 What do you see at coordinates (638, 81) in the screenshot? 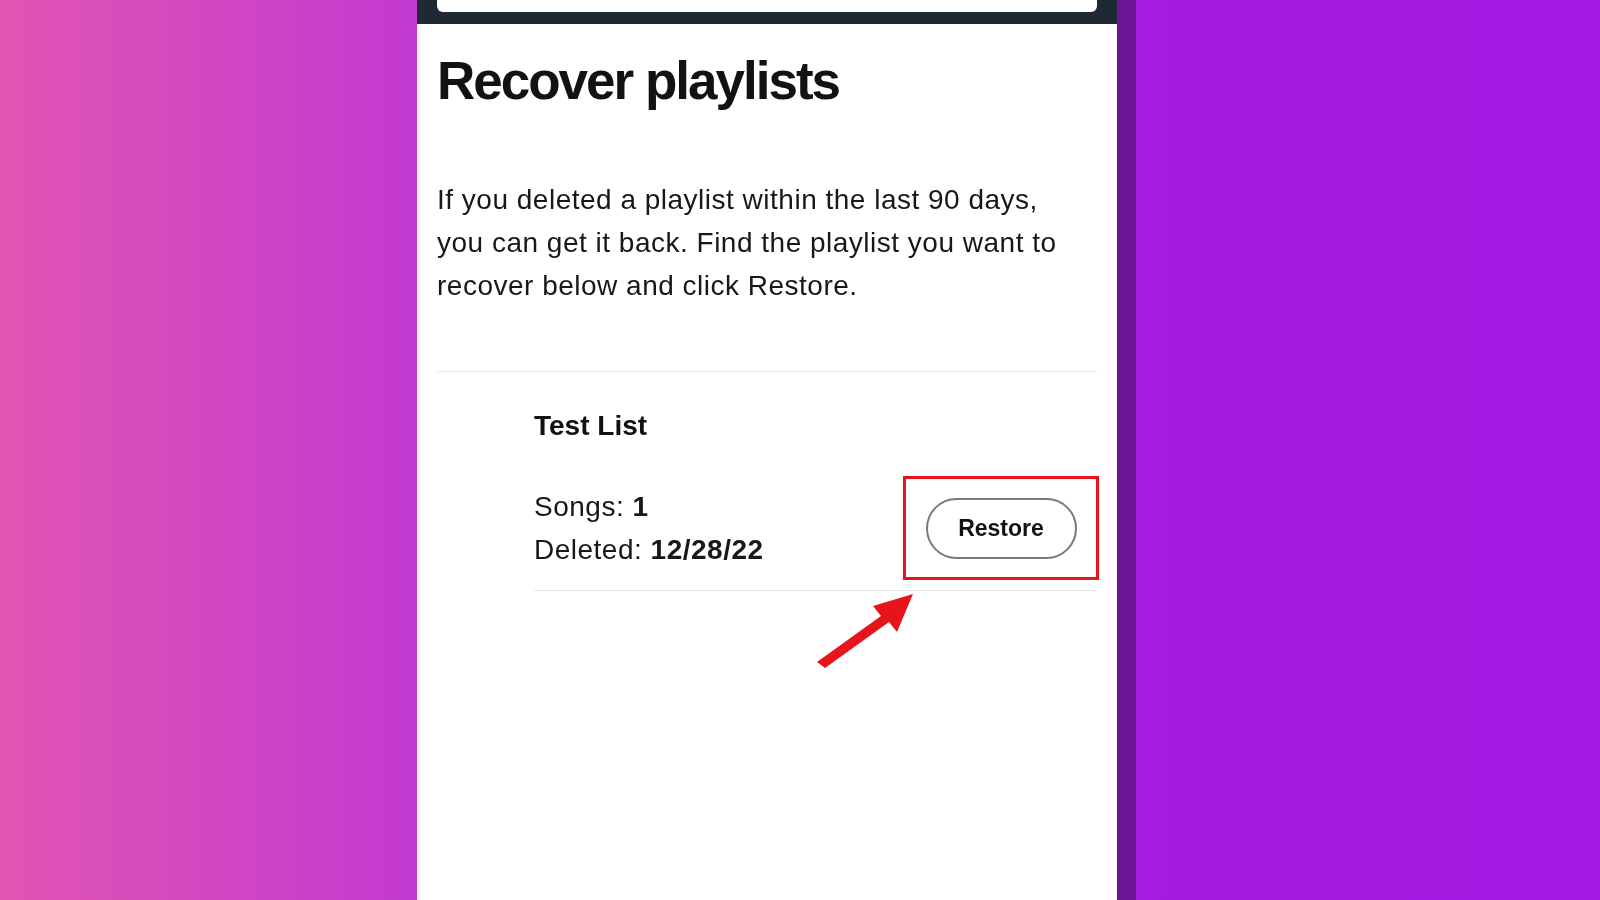
I see `page-title: Recover playlists` at bounding box center [638, 81].